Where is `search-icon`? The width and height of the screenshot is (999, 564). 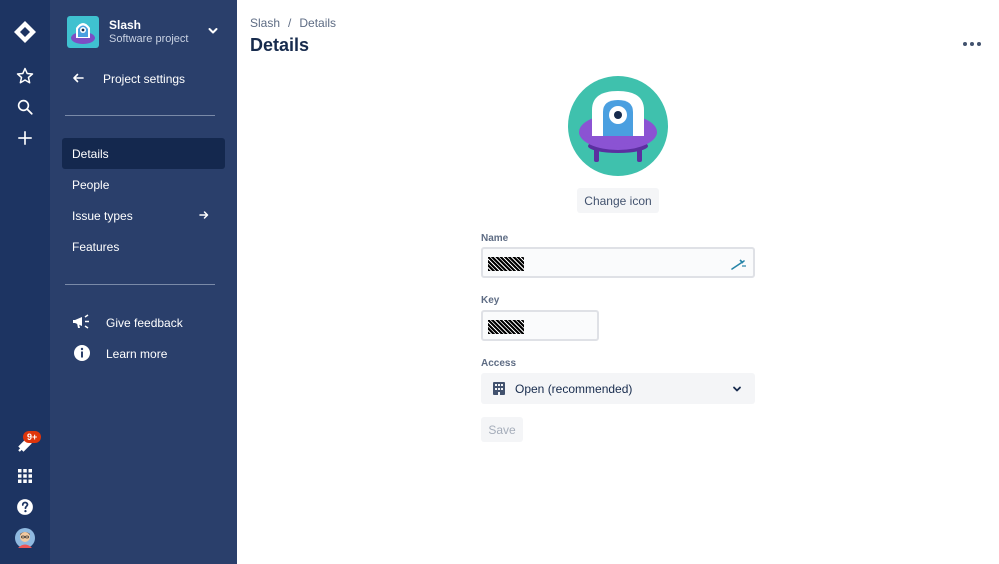
search-icon is located at coordinates (25, 107).